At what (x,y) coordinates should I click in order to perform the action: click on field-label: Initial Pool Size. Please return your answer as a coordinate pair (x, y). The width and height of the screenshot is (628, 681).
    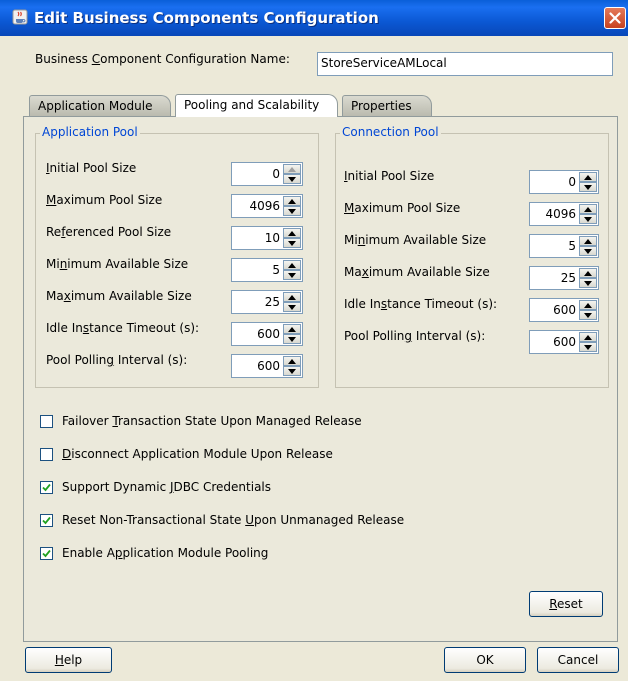
    Looking at the image, I should click on (91, 168).